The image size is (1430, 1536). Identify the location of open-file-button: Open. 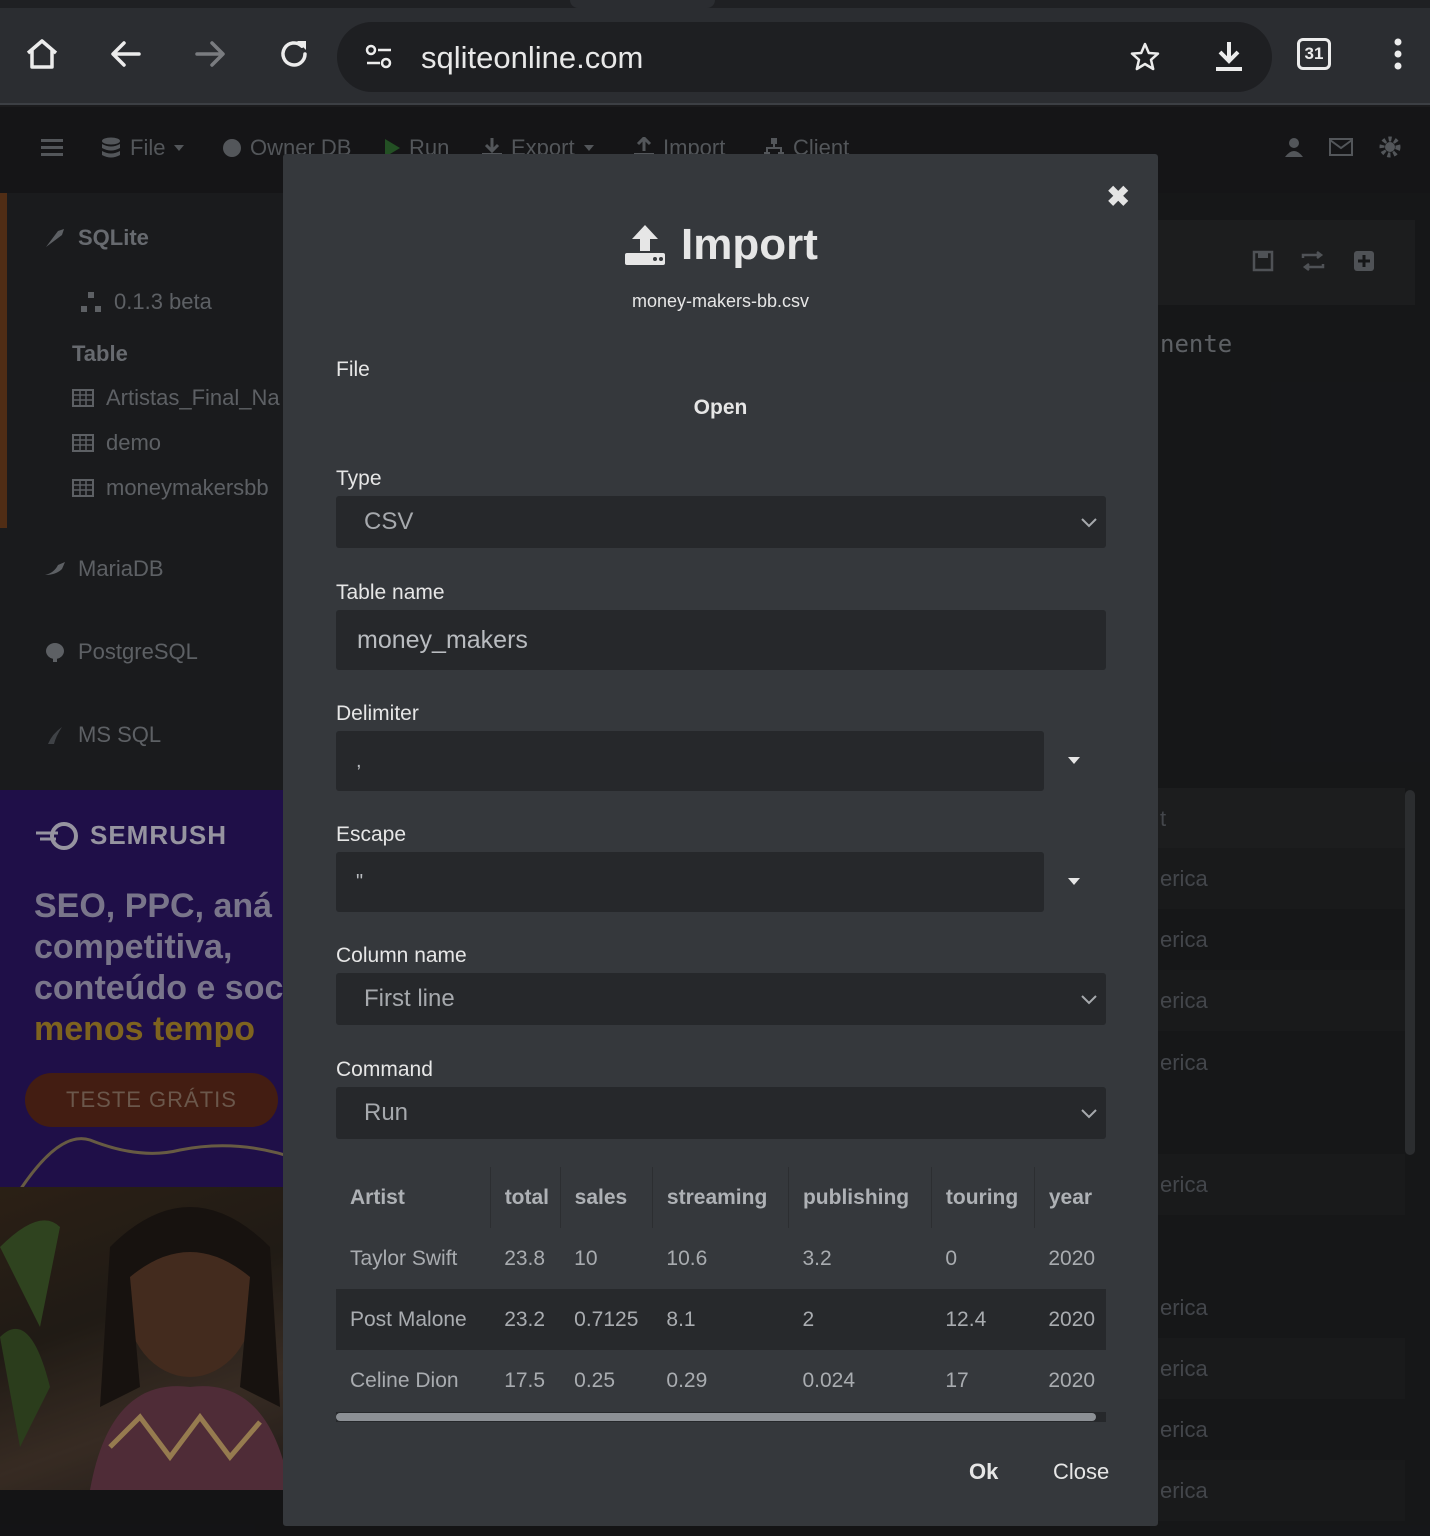
(720, 408).